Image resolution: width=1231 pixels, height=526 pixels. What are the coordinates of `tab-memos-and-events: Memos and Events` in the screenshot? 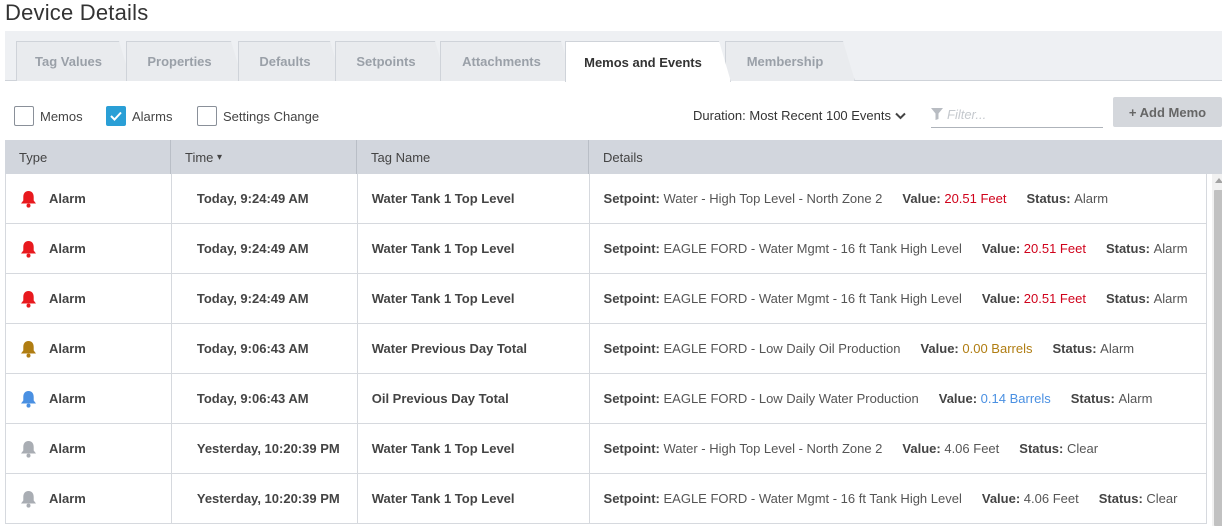 It's located at (648, 61).